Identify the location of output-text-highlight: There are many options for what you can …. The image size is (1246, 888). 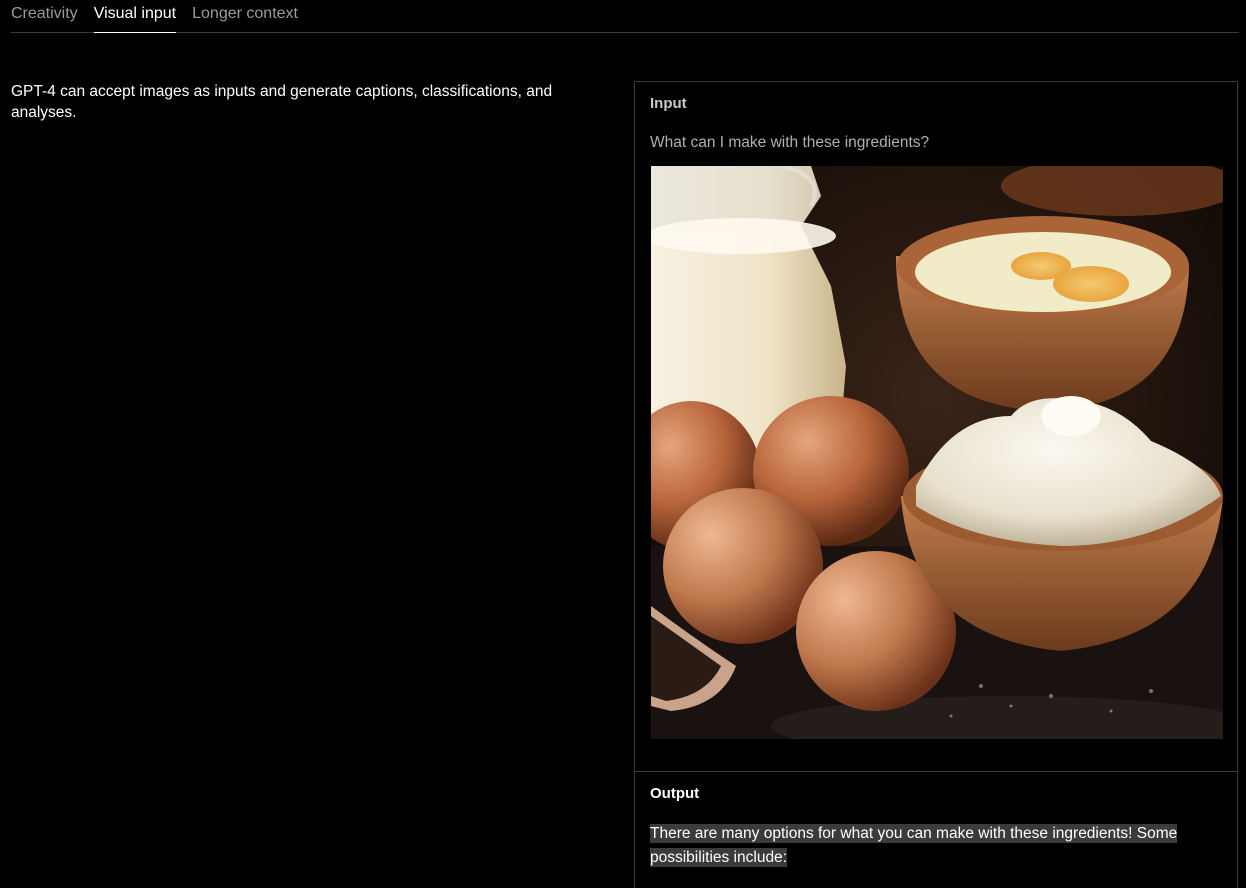
(914, 845).